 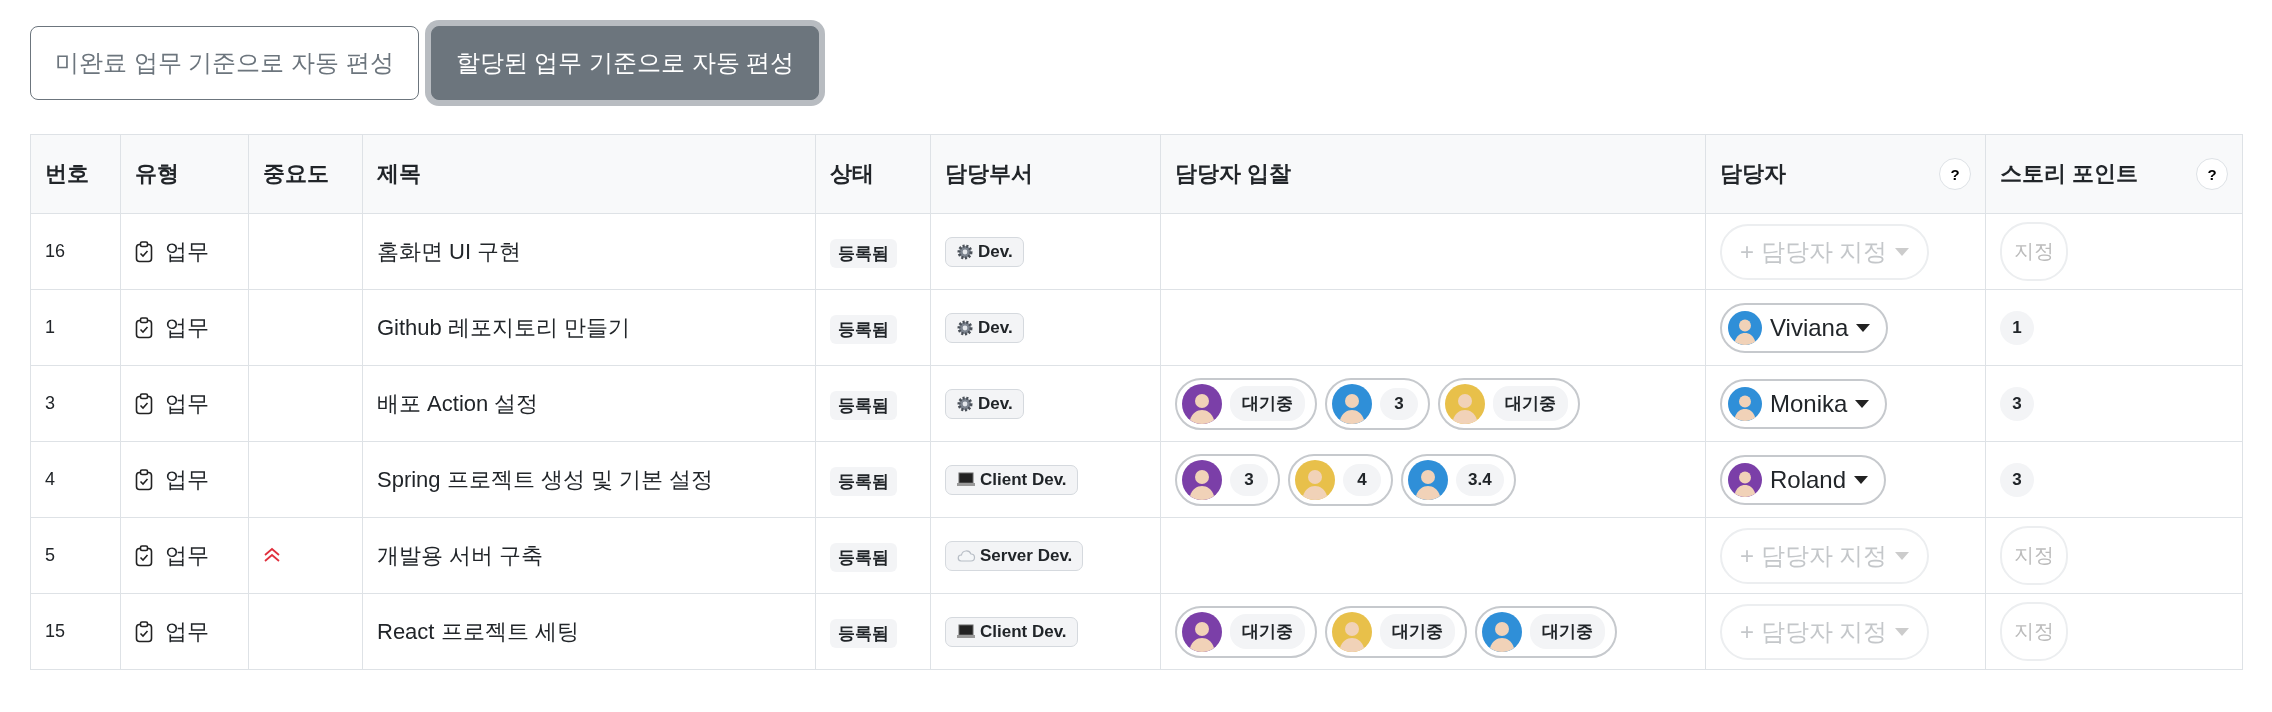 I want to click on column-header: 유형, so click(x=184, y=174).